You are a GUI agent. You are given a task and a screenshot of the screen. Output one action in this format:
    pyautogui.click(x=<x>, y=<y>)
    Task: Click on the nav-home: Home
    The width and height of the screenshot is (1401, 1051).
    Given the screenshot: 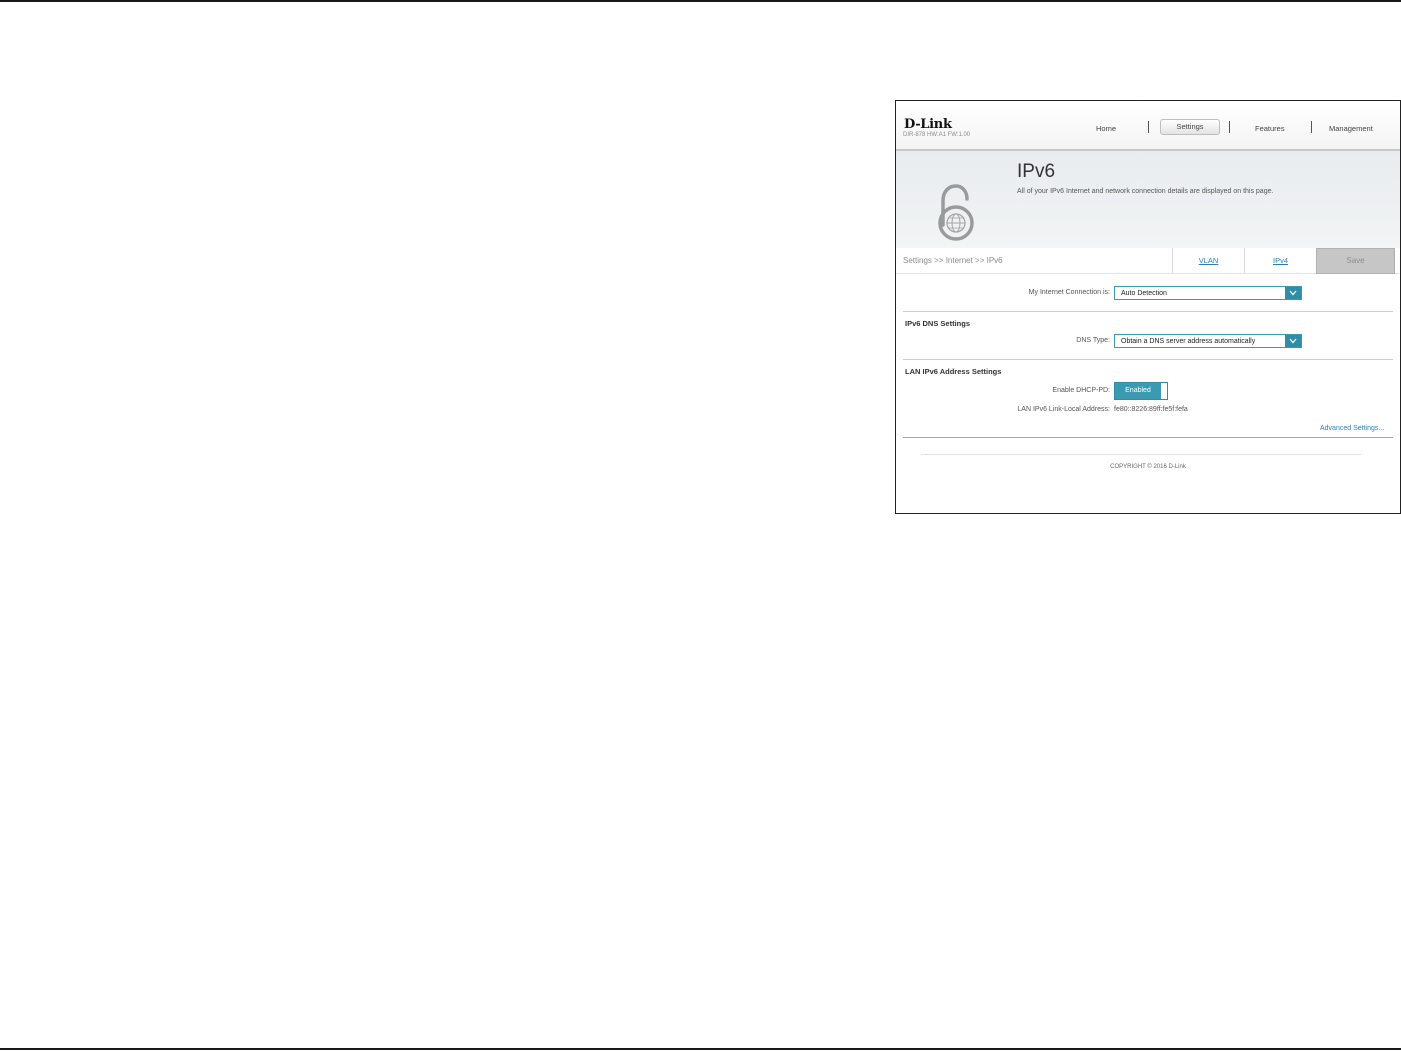 What is the action you would take?
    pyautogui.click(x=1106, y=128)
    